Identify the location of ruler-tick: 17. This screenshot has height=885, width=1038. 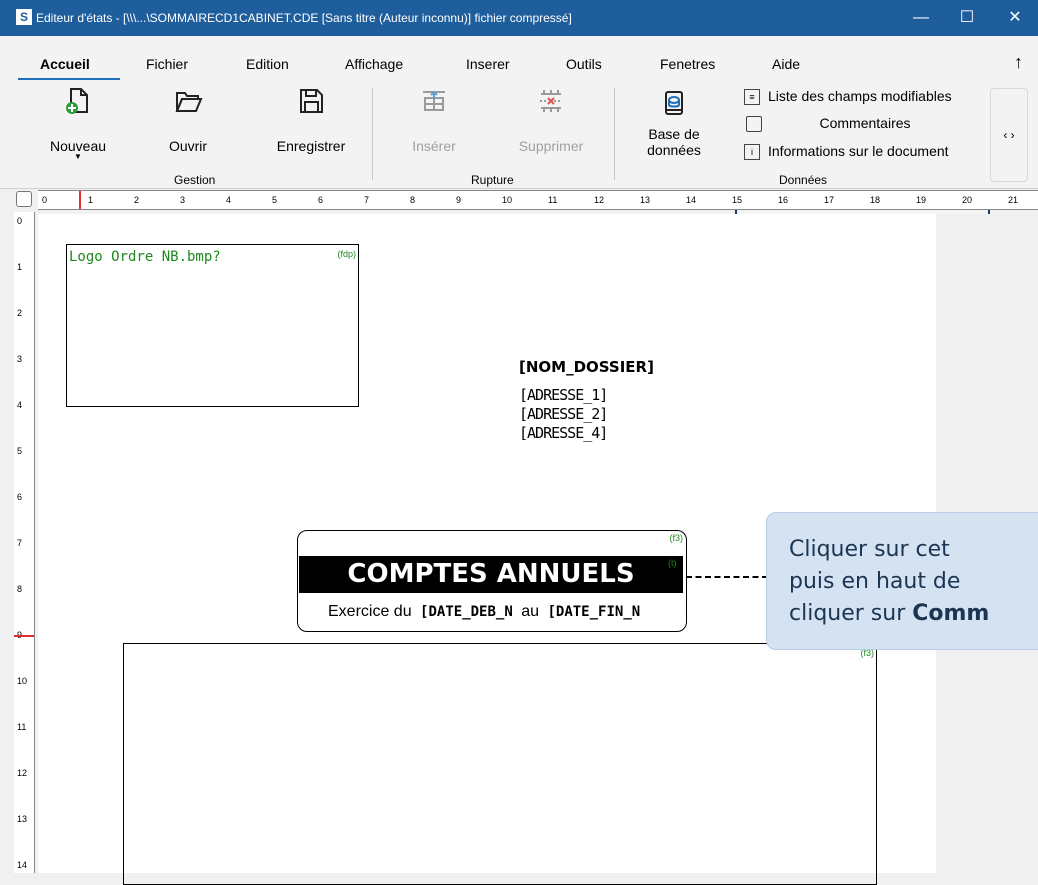
(829, 200).